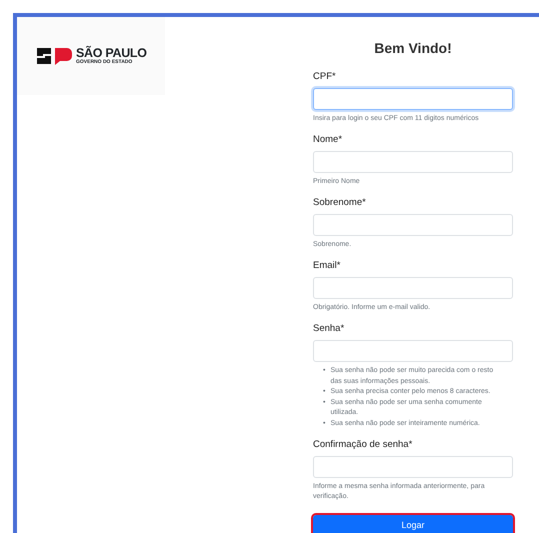  I want to click on field-label: Sobrenome*, so click(340, 203).